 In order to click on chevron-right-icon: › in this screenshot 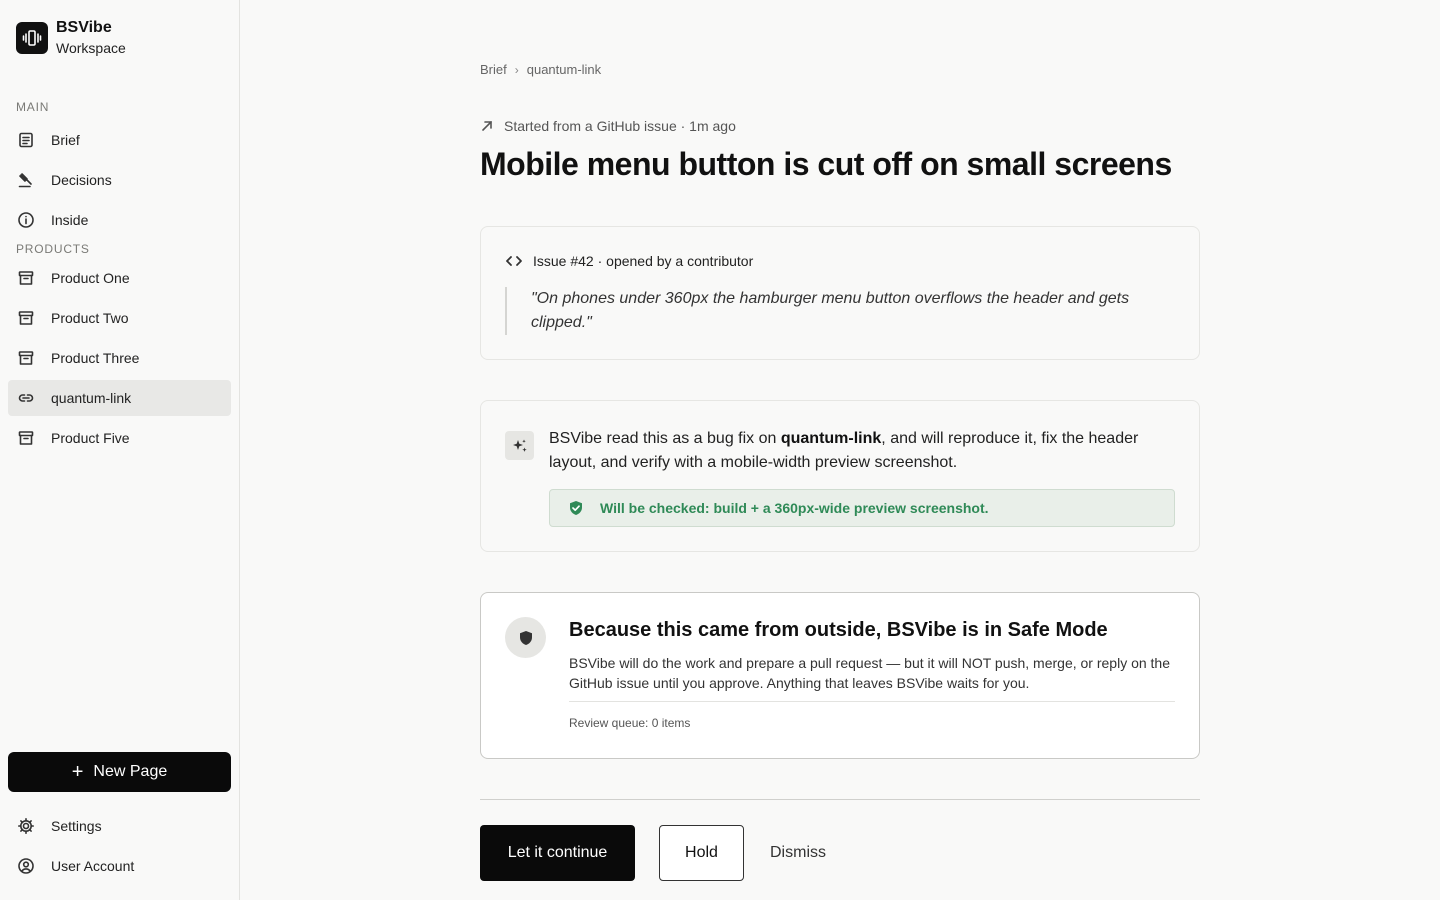, I will do `click(516, 69)`.